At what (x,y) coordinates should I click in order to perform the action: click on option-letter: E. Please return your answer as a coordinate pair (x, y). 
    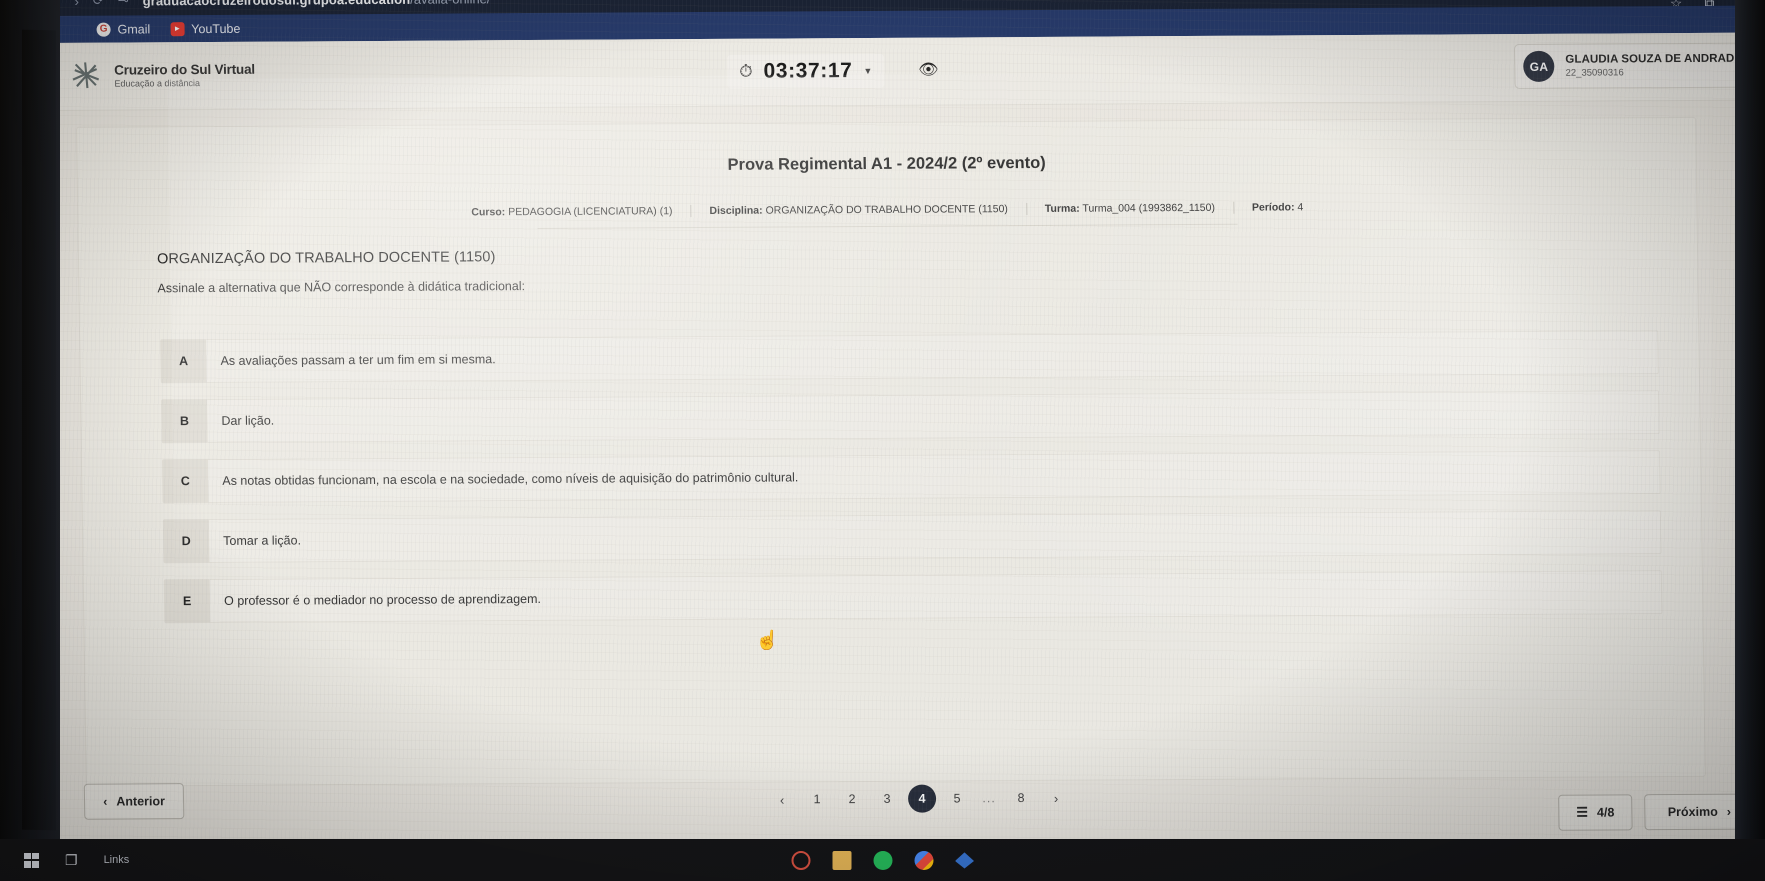
    Looking at the image, I should click on (187, 601).